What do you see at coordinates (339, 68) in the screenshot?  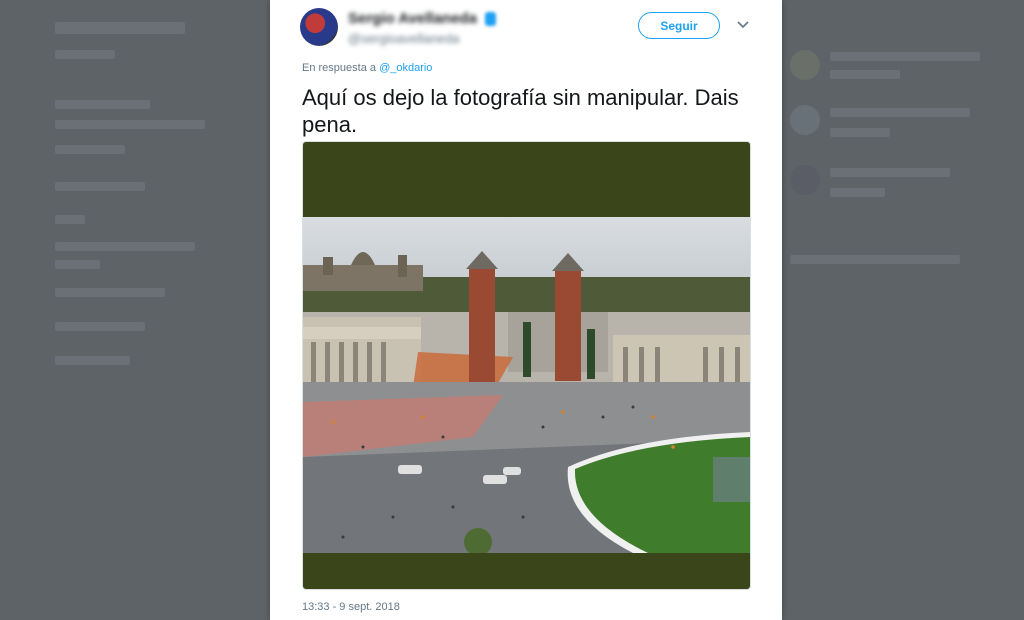 I see `reply-prefix: En respuesta a` at bounding box center [339, 68].